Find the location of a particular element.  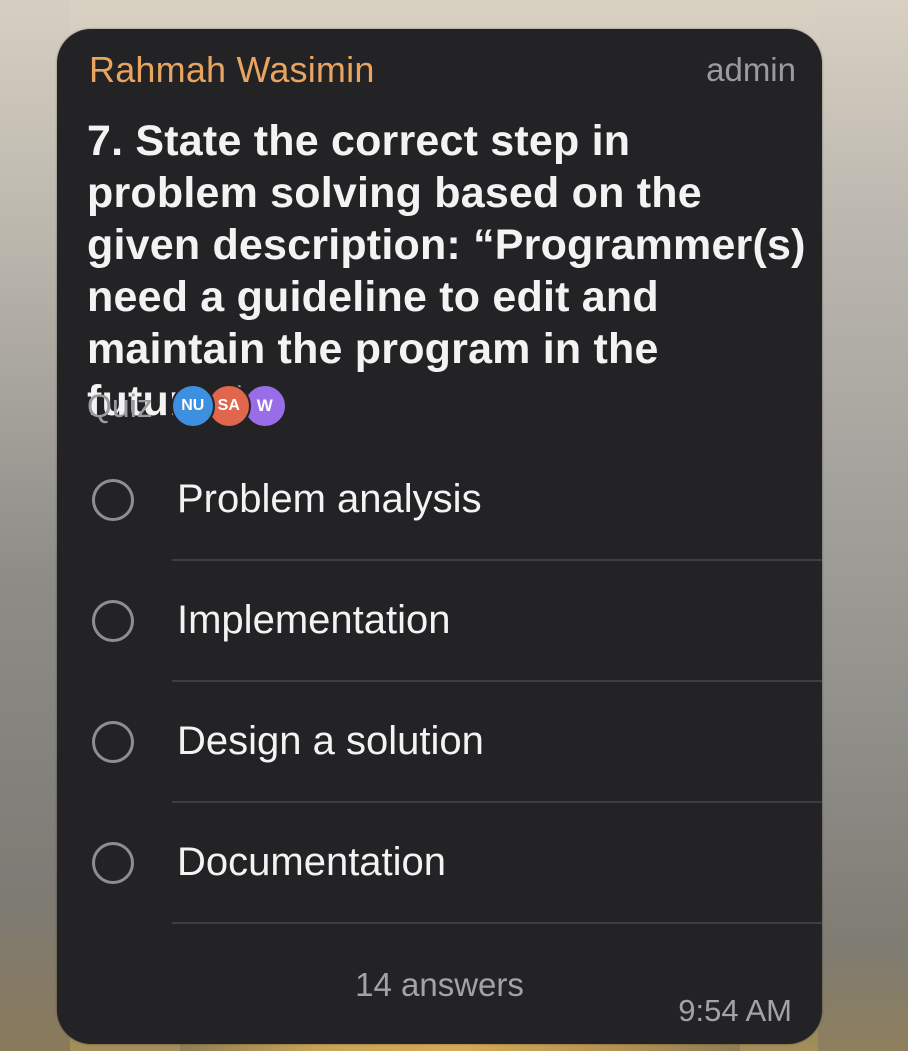

quiz-option-documentation: Documentation is located at coordinates (439, 863).